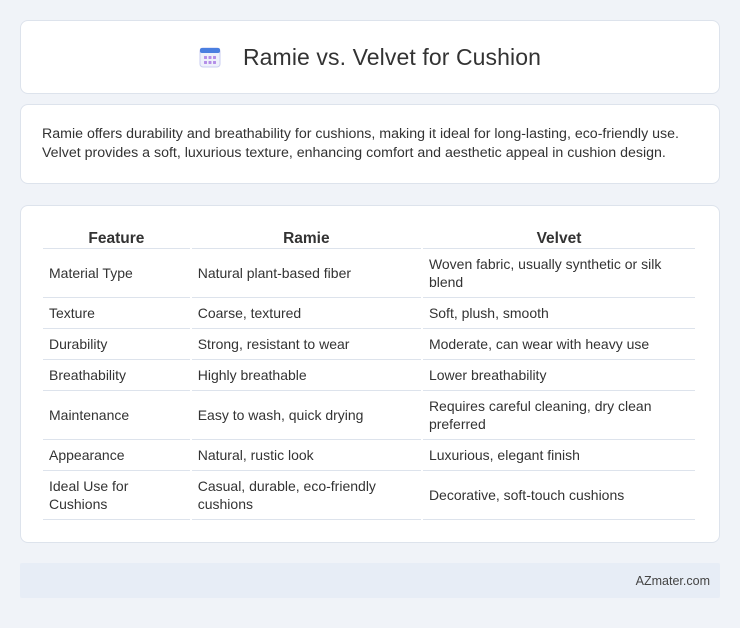  What do you see at coordinates (306, 415) in the screenshot?
I see `cell-ramie: Easy to wash, quick drying` at bounding box center [306, 415].